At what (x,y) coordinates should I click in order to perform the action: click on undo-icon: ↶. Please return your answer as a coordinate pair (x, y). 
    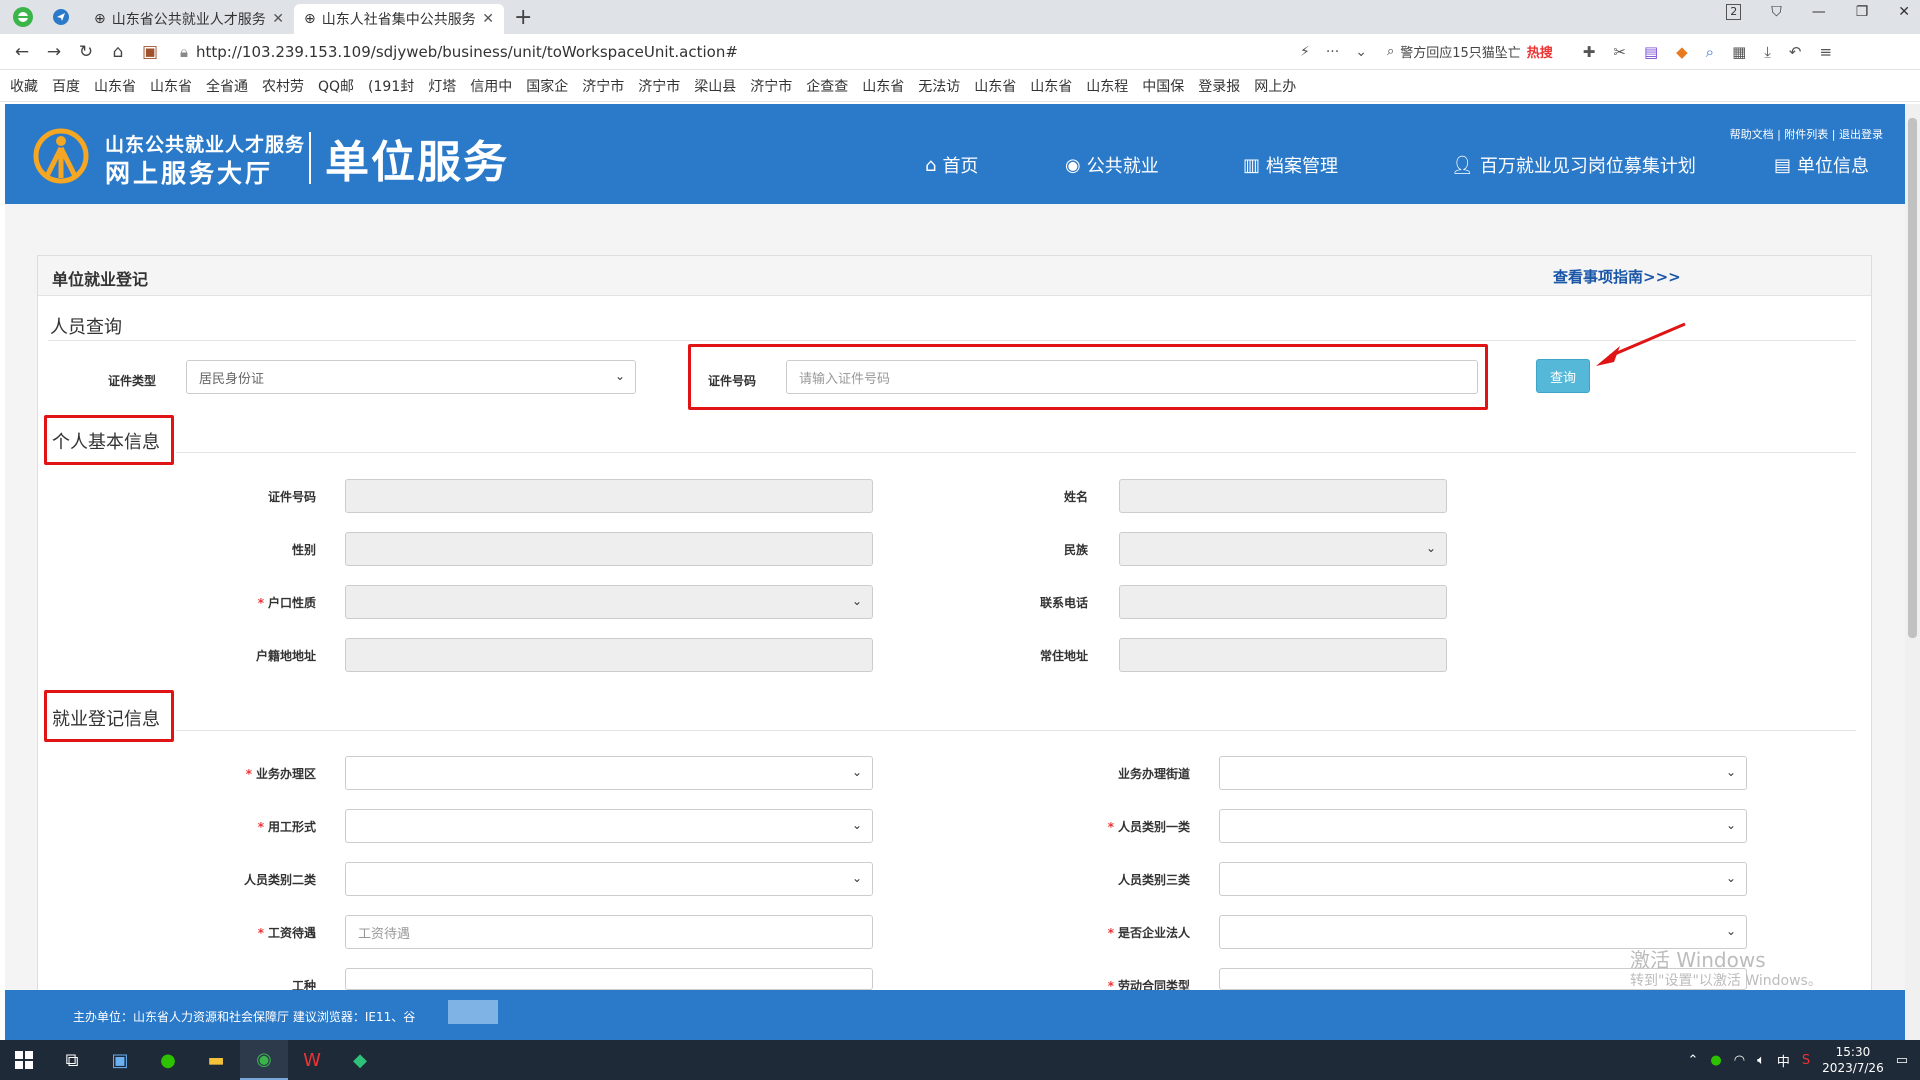
    Looking at the image, I should click on (1795, 52).